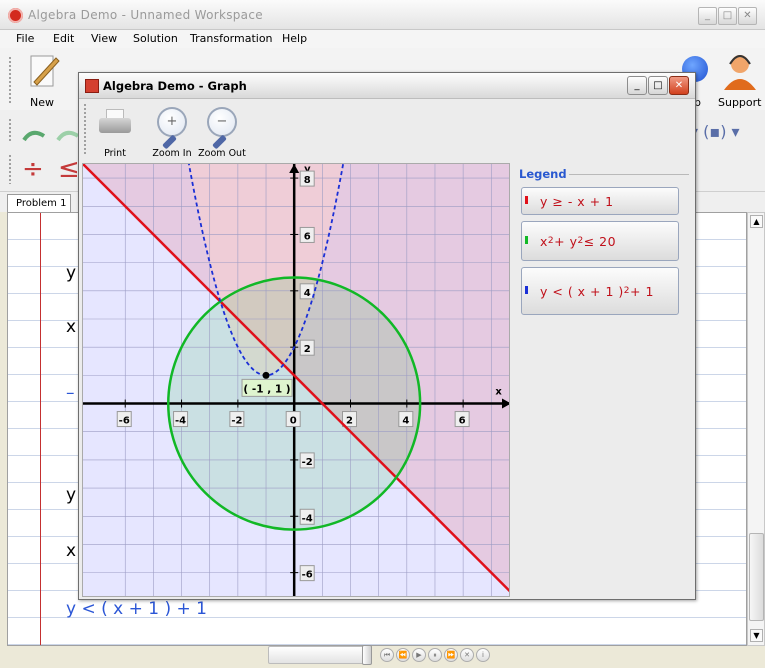  I want to click on doc-fragment: –, so click(70, 393).